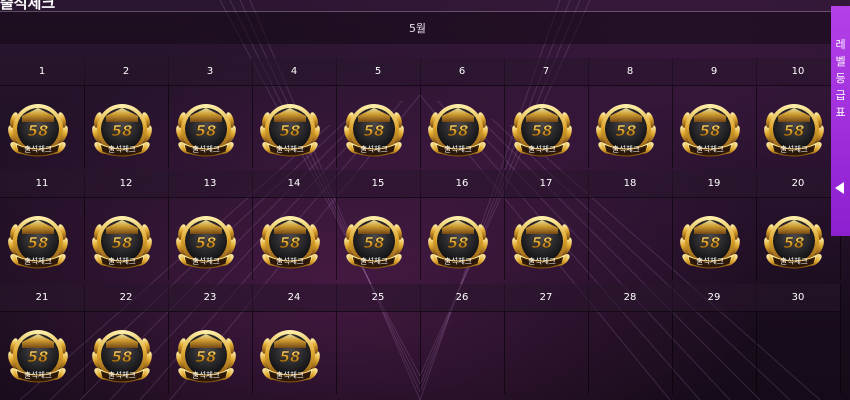 Image resolution: width=850 pixels, height=400 pixels. Describe the element at coordinates (210, 72) in the screenshot. I see `day-number: 3` at that location.